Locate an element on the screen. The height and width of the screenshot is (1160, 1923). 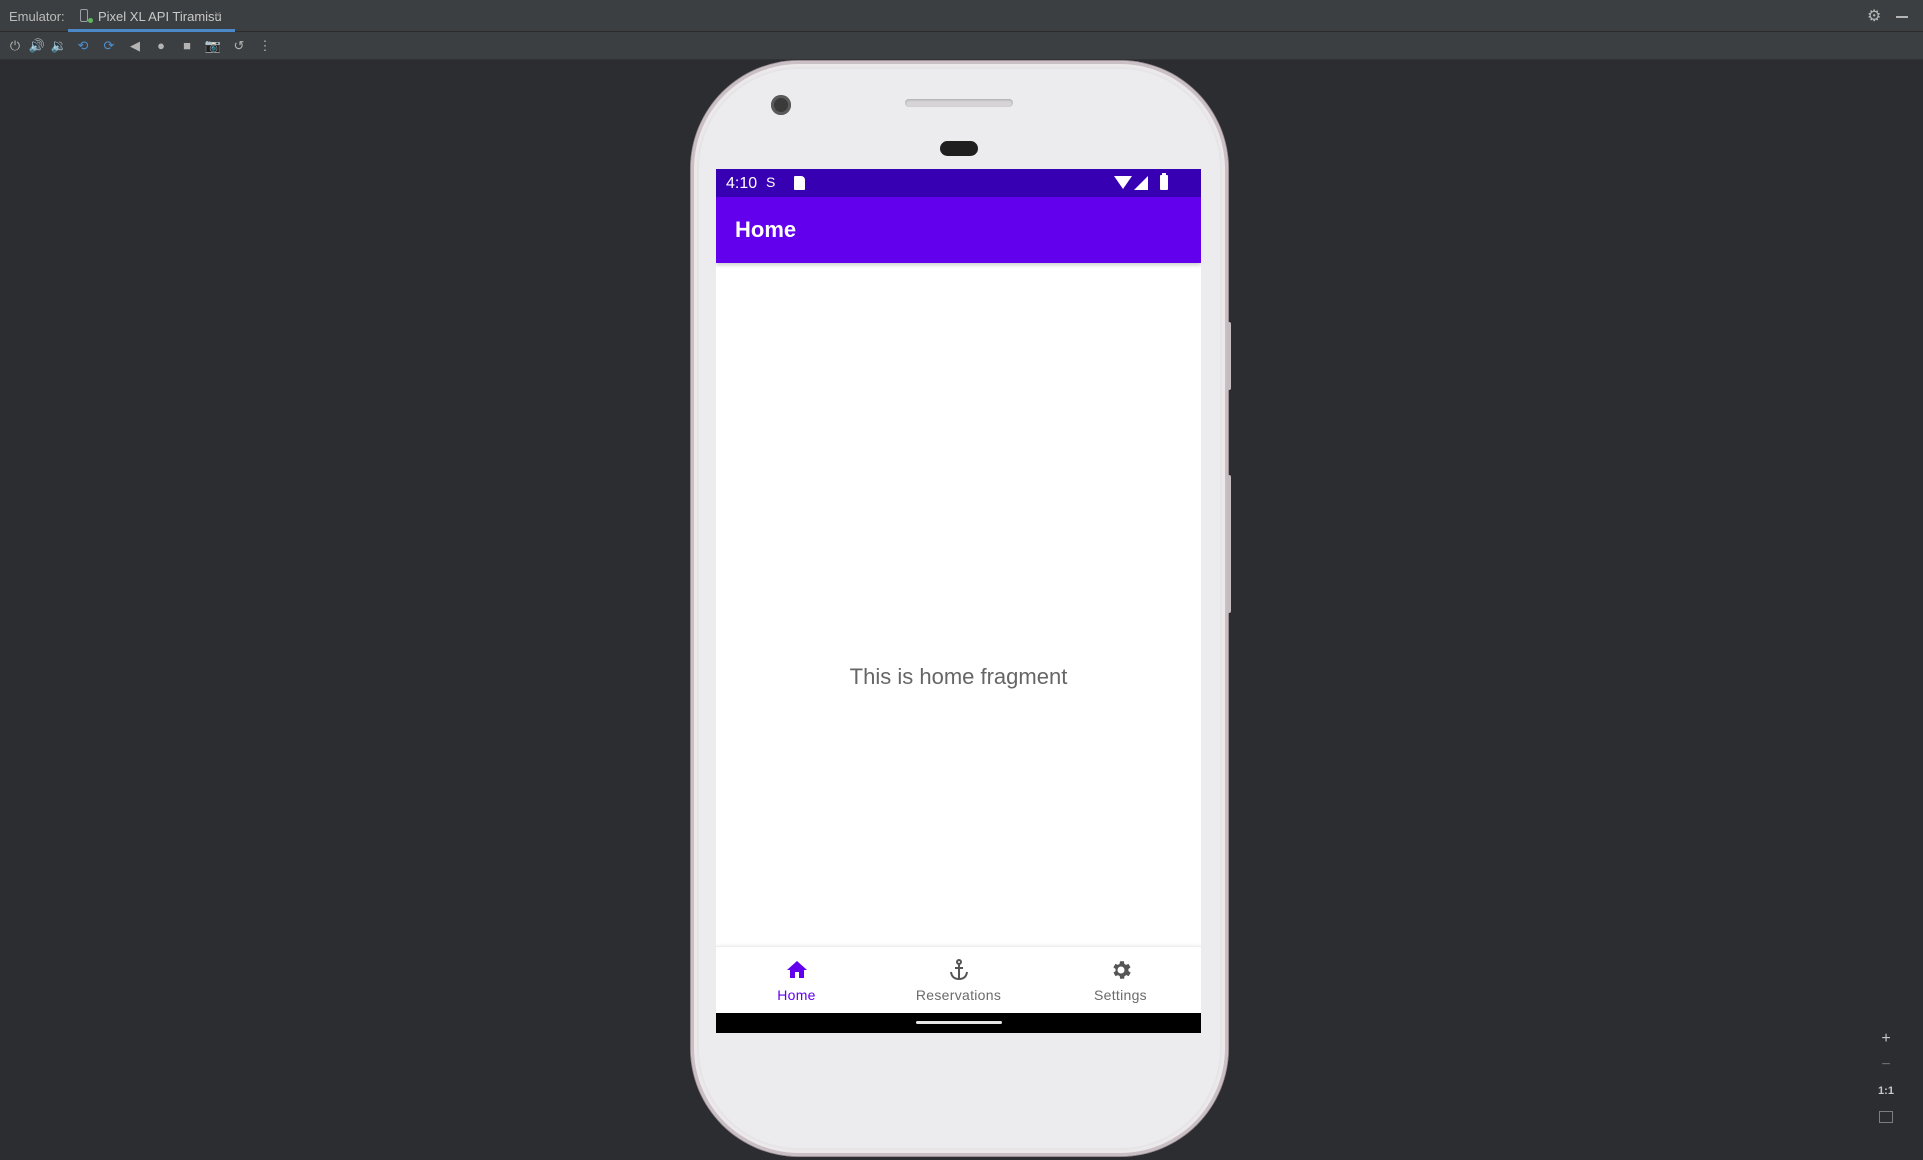
zoom-out-button: − is located at coordinates (1886, 1065).